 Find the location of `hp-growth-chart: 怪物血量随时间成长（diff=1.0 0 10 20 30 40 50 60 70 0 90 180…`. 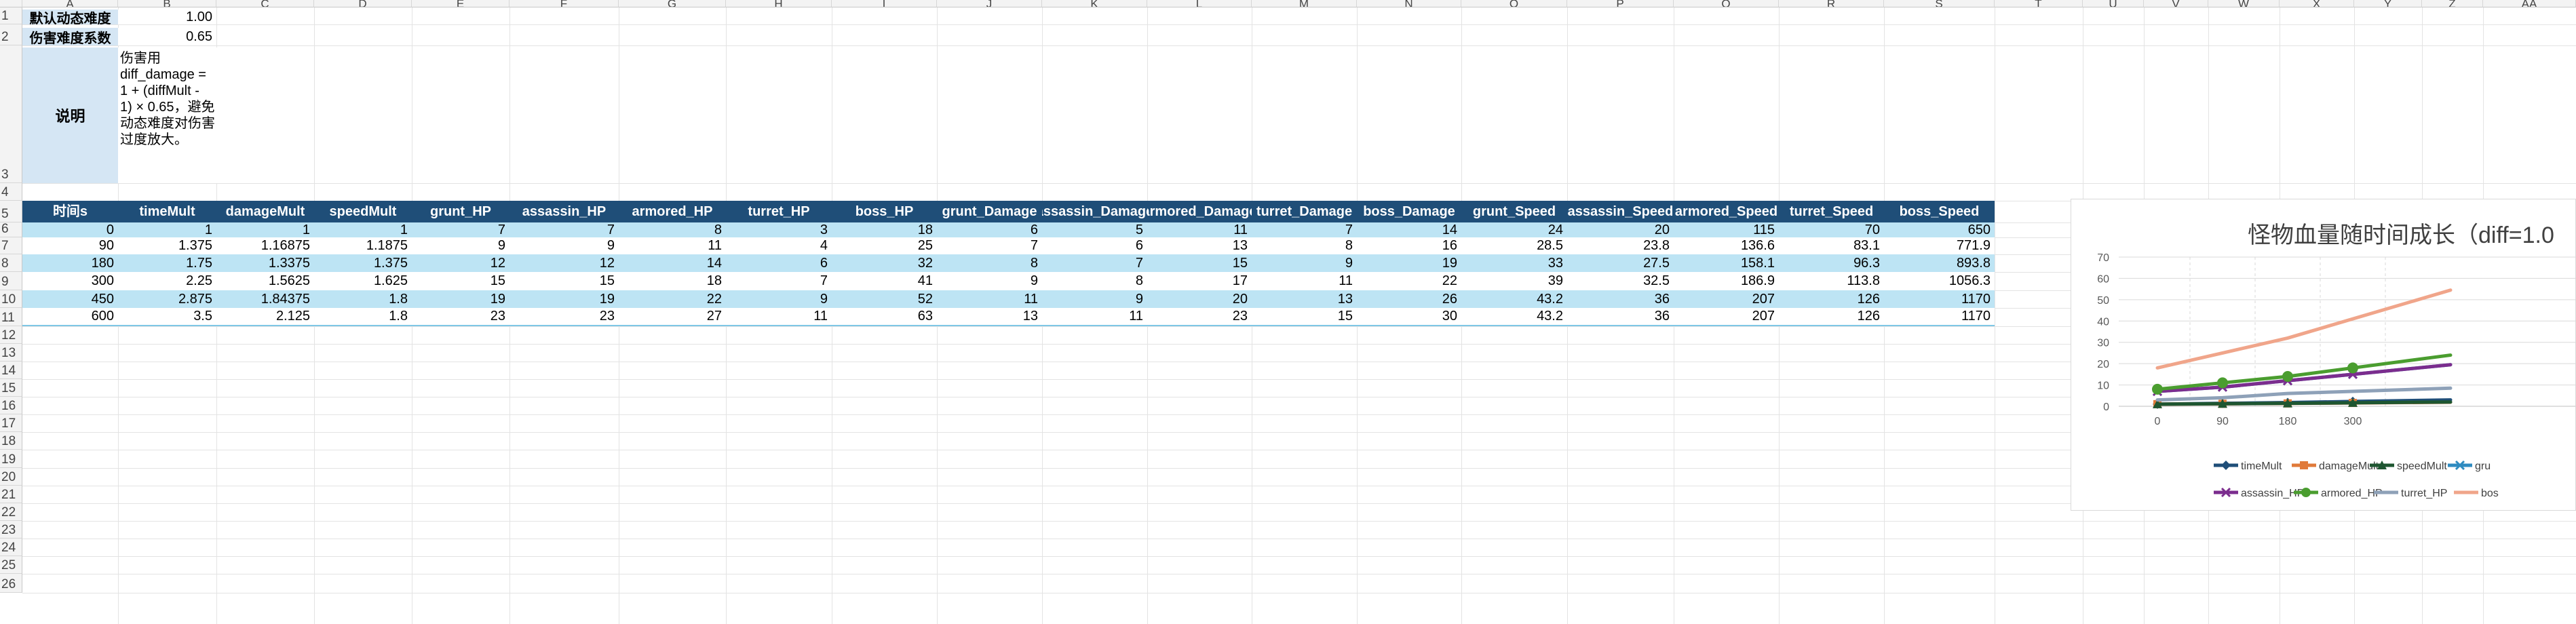

hp-growth-chart: 怪物血量随时间成长（diff=1.0 0 10 20 30 40 50 60 70 0 90 180… is located at coordinates (2323, 355).